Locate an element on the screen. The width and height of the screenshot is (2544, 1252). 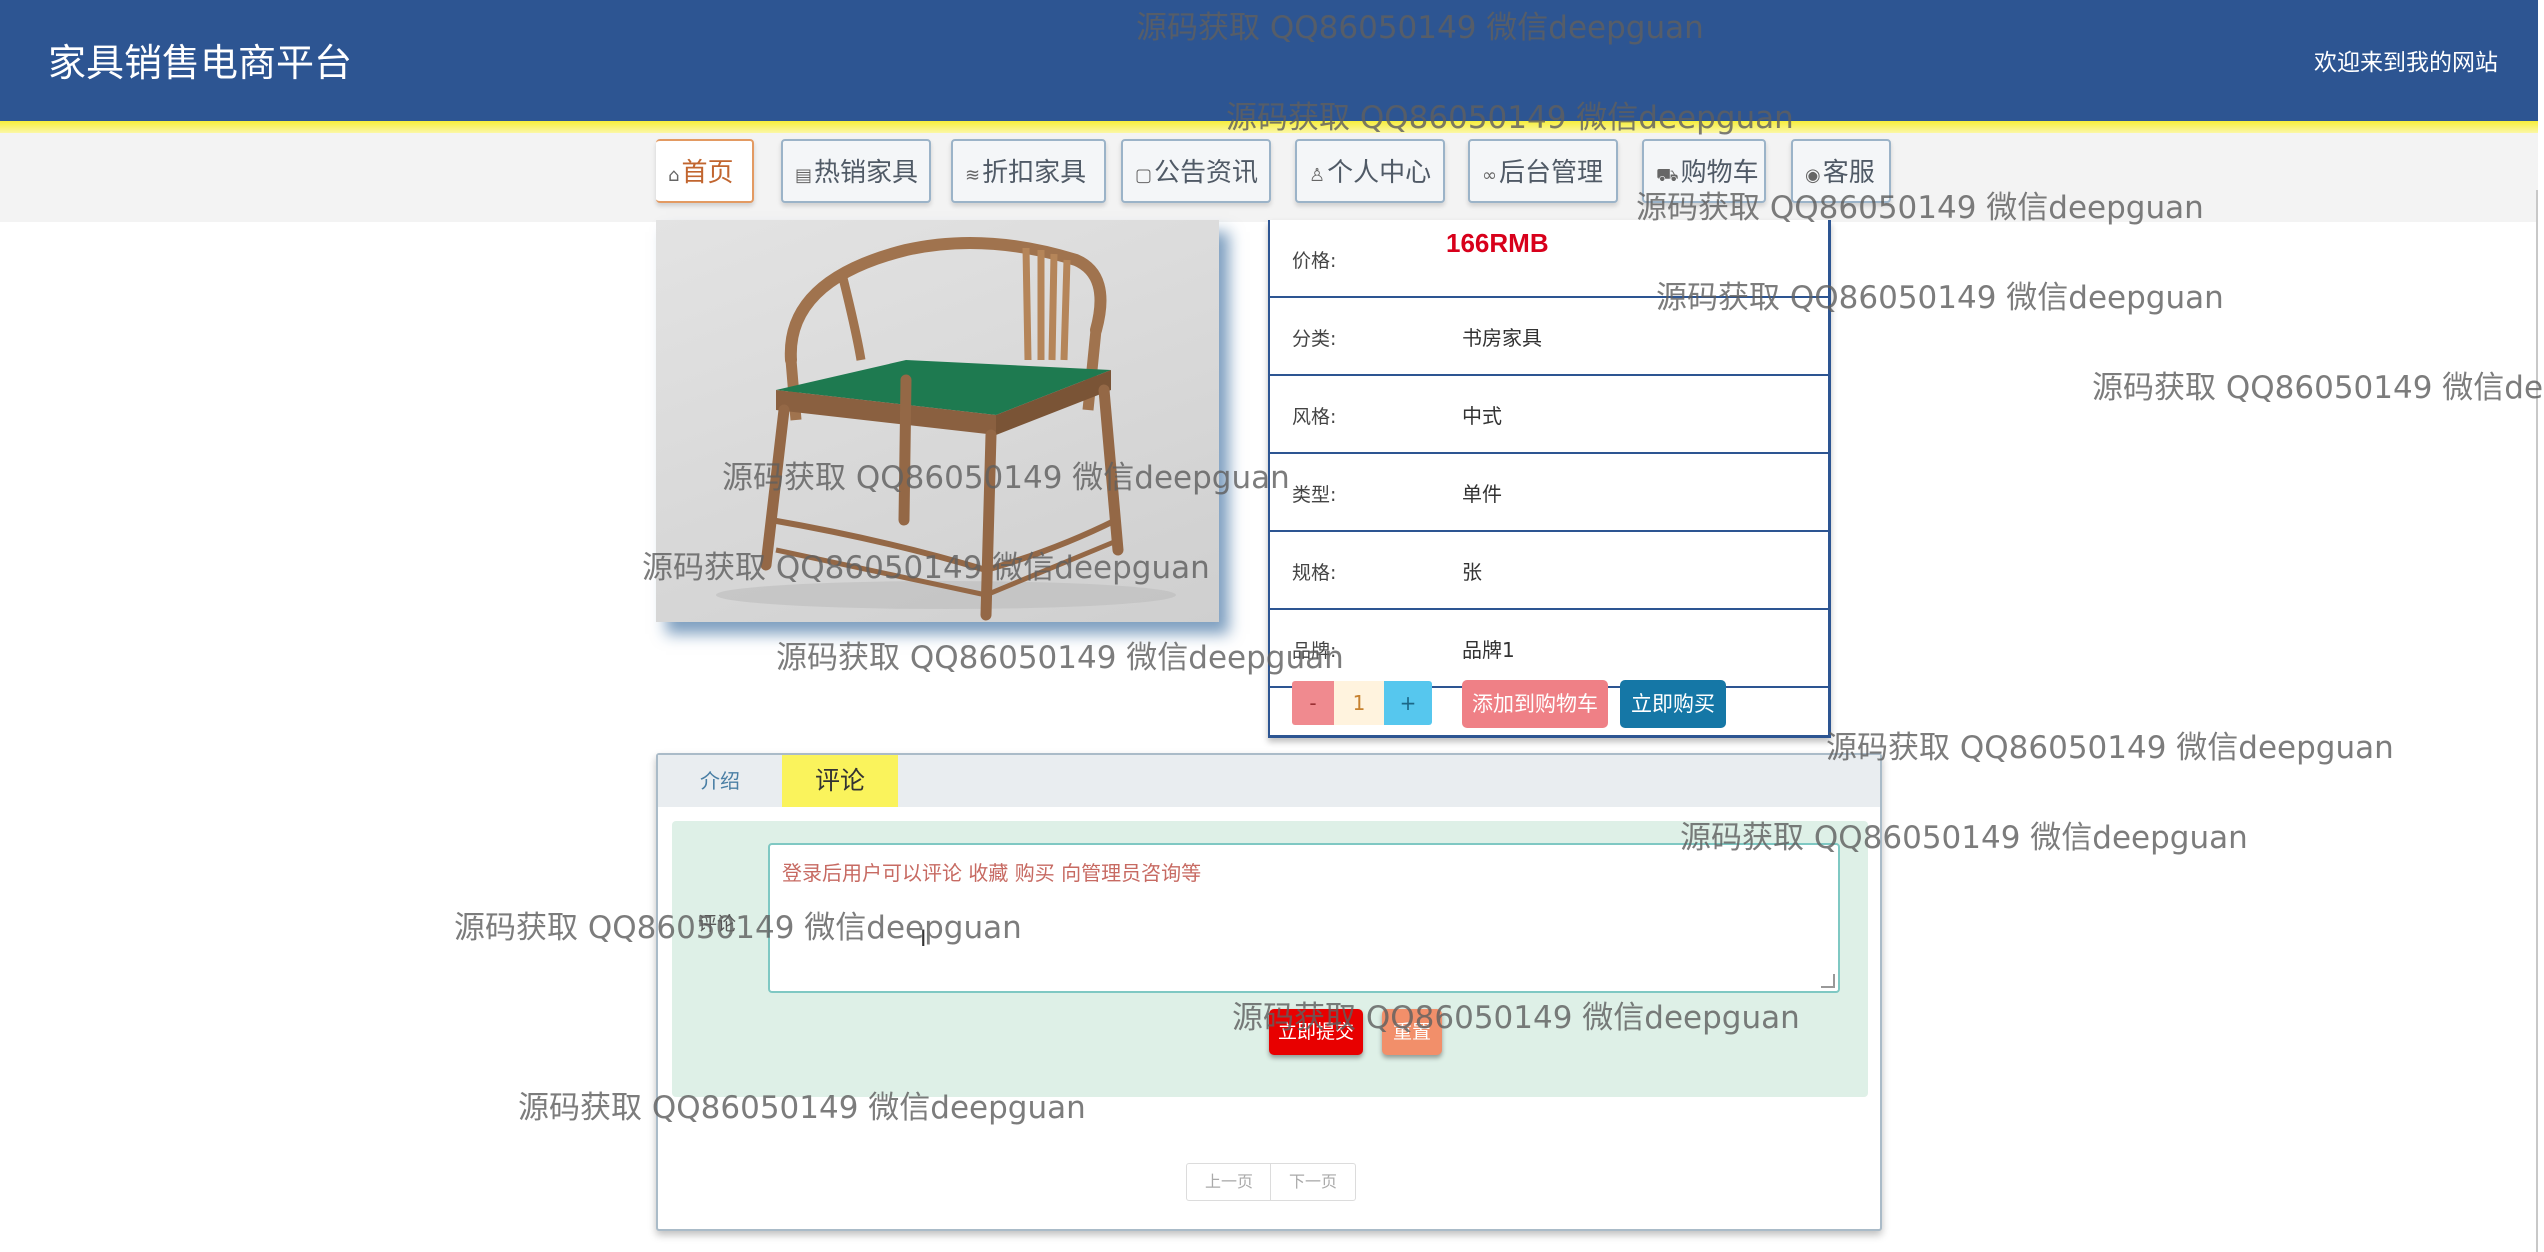
nav-home: ⌂首页 is located at coordinates (705, 171).